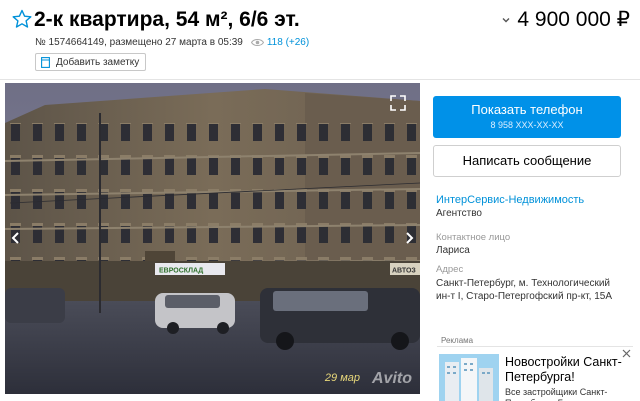  What do you see at coordinates (510, 200) in the screenshot?
I see `seller-name-link: ИнтерСервис-Недвижимость` at bounding box center [510, 200].